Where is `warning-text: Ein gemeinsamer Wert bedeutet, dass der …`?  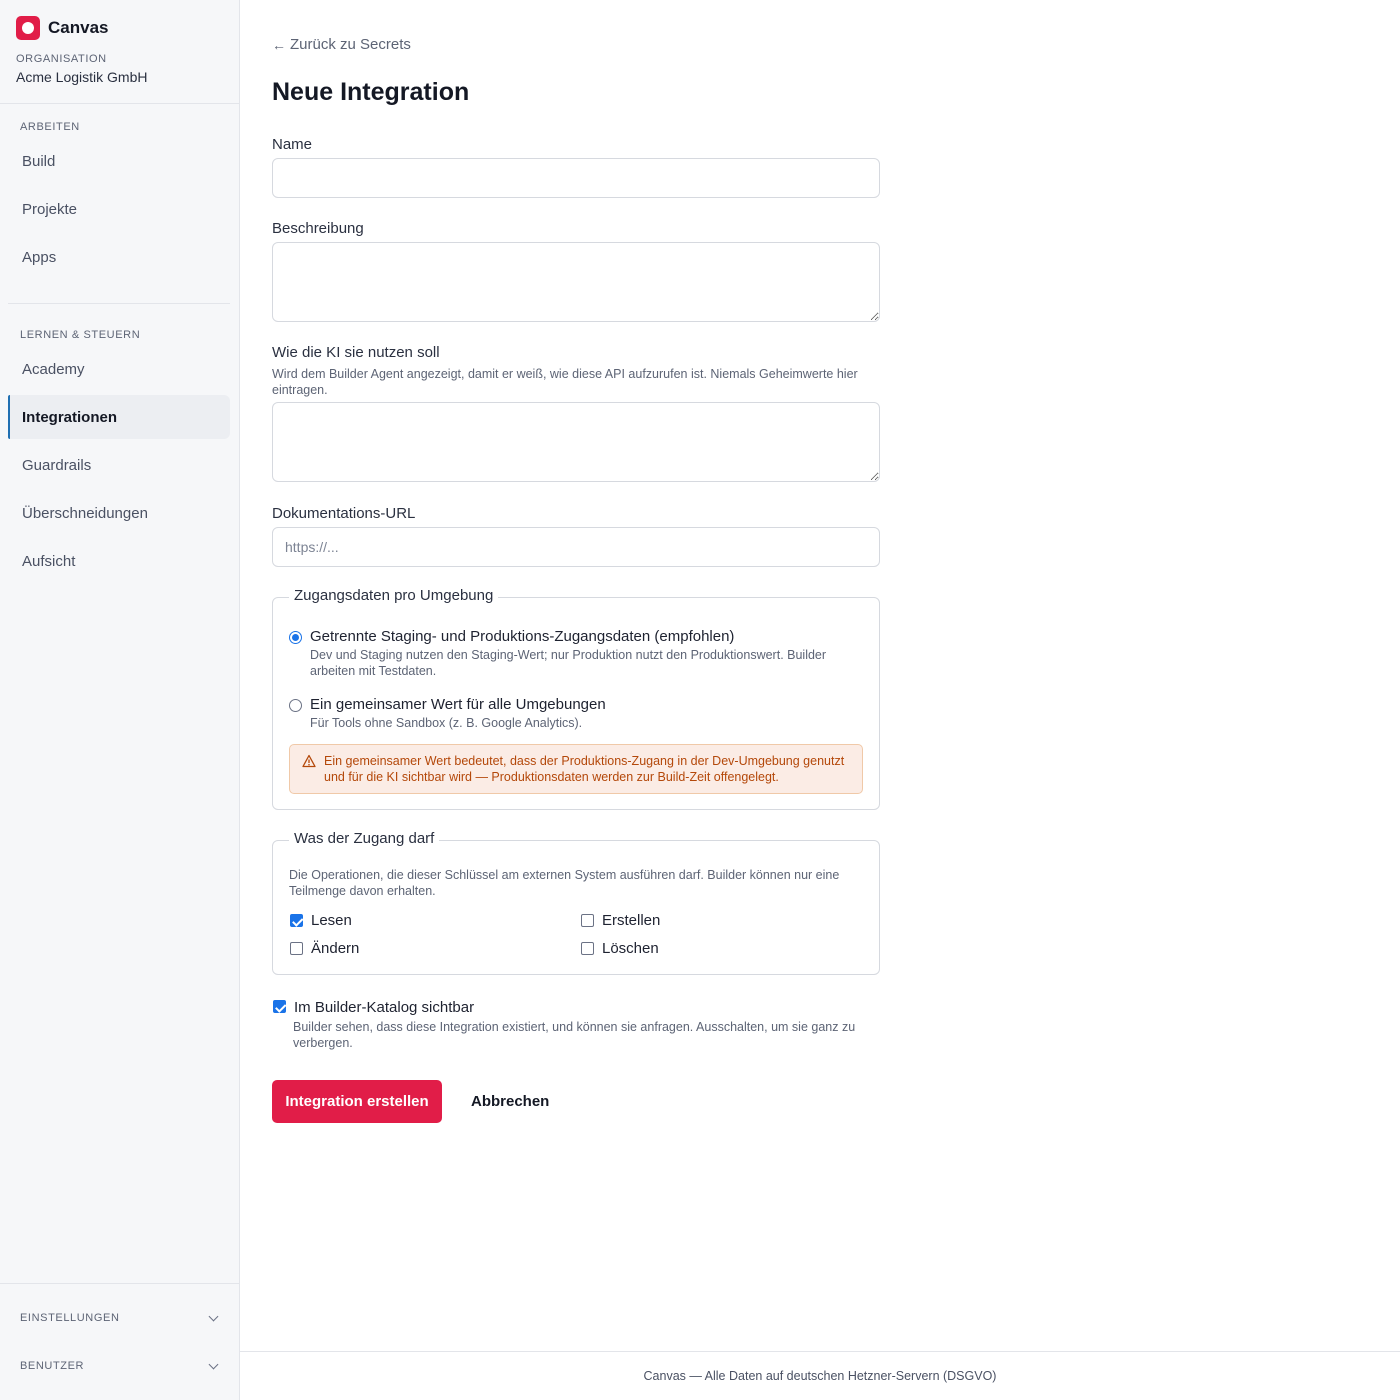
warning-text: Ein gemeinsamer Wert bedeutet, dass der … is located at coordinates (584, 769).